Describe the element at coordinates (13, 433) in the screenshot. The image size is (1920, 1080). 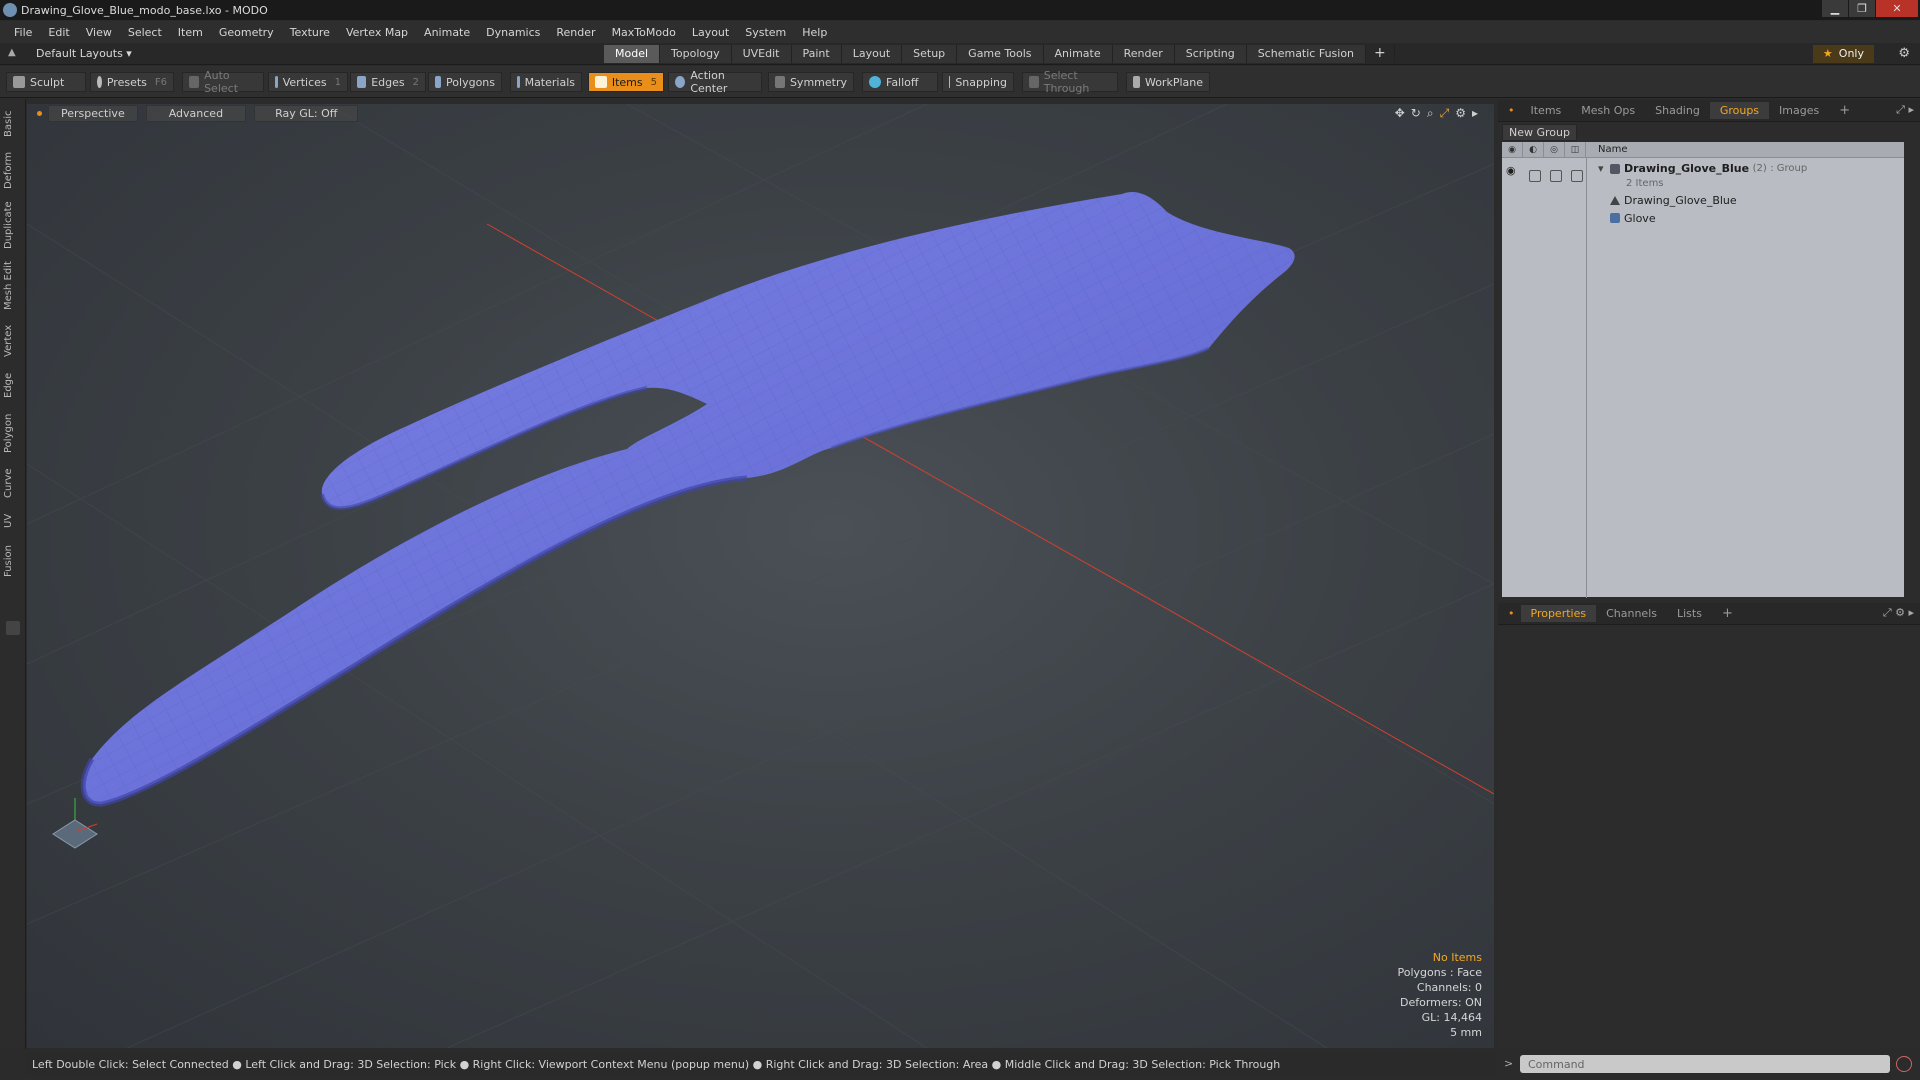
I see `vtab-polygon: Polygon` at that location.